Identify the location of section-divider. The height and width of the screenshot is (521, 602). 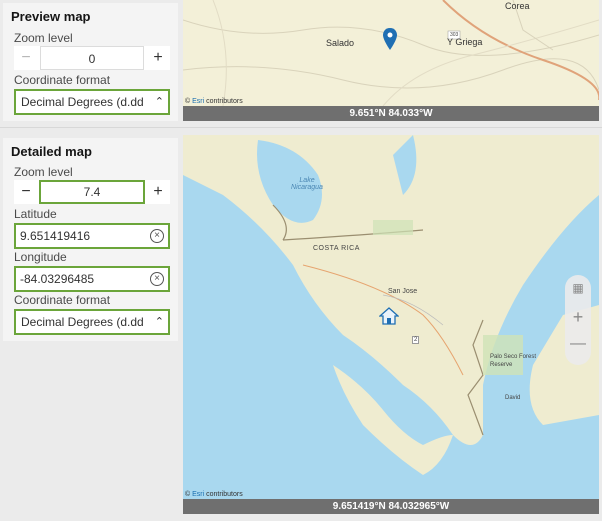
(301, 127).